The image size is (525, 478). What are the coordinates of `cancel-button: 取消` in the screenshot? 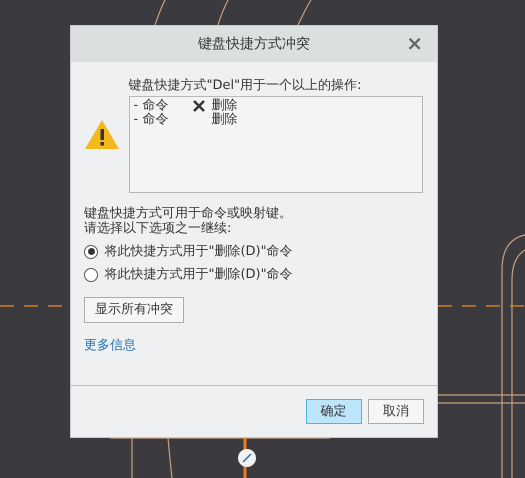 It's located at (396, 411).